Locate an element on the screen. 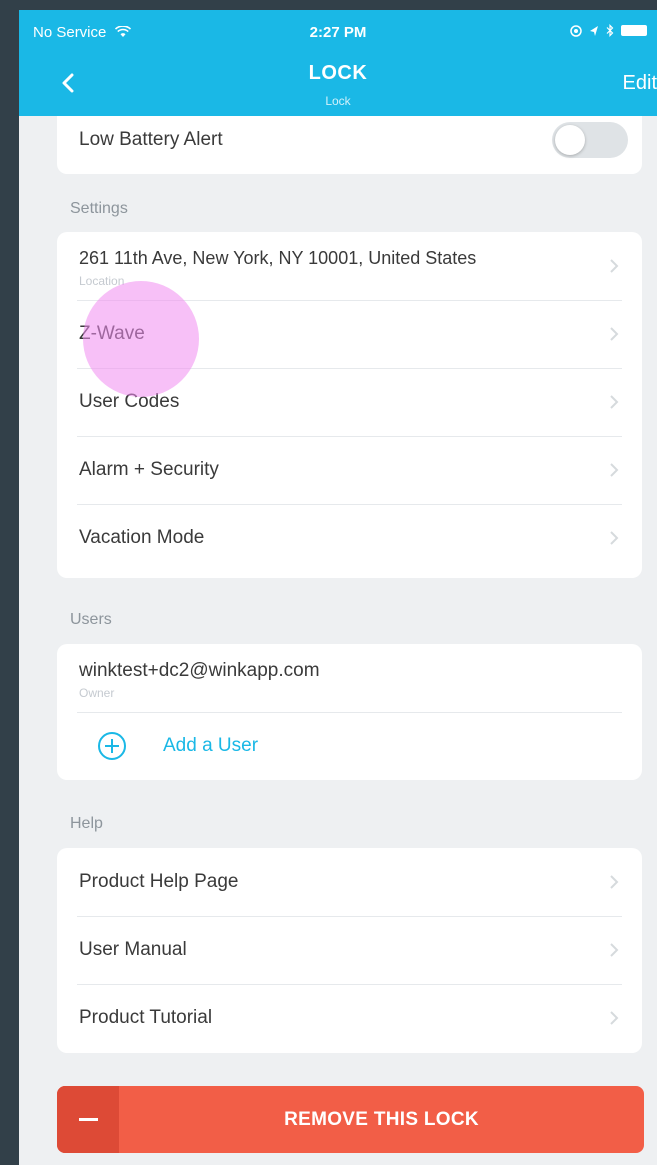 This screenshot has width=657, height=1165. edit-button: Edit is located at coordinates (640, 83).